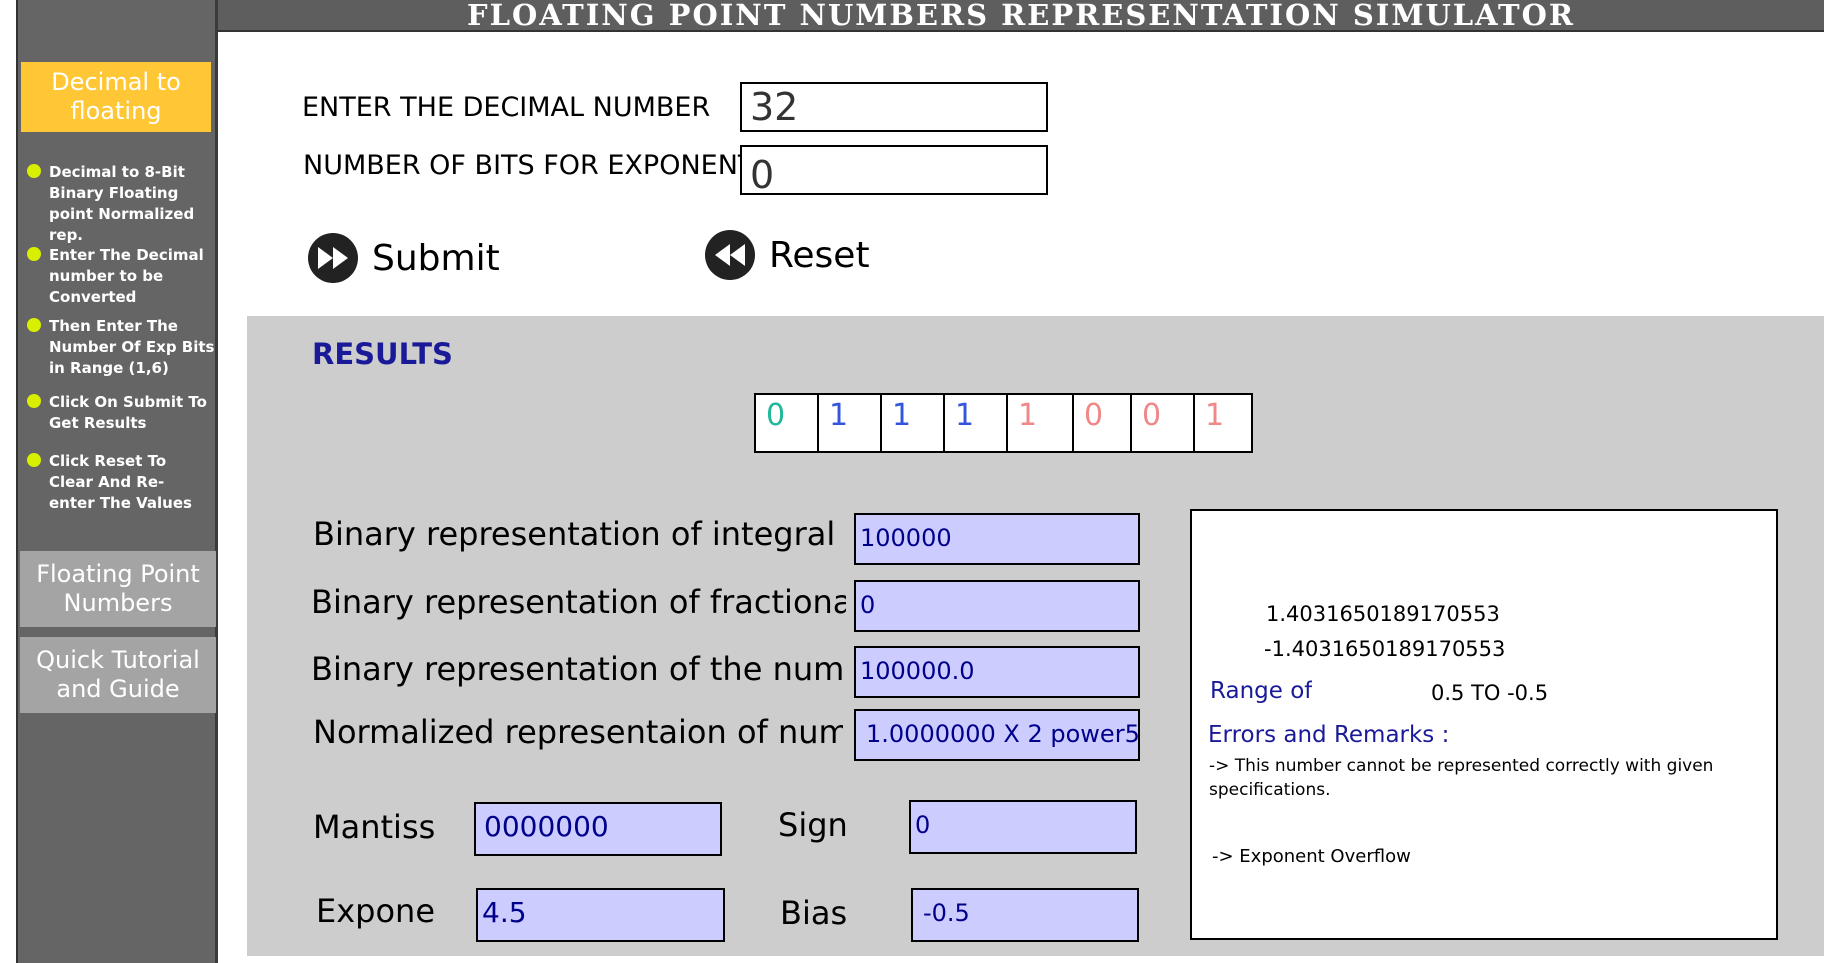  Describe the element at coordinates (529, 165) in the screenshot. I see `exponent-bits-label: NUMBER OF BITS FOR EXPONENT` at that location.